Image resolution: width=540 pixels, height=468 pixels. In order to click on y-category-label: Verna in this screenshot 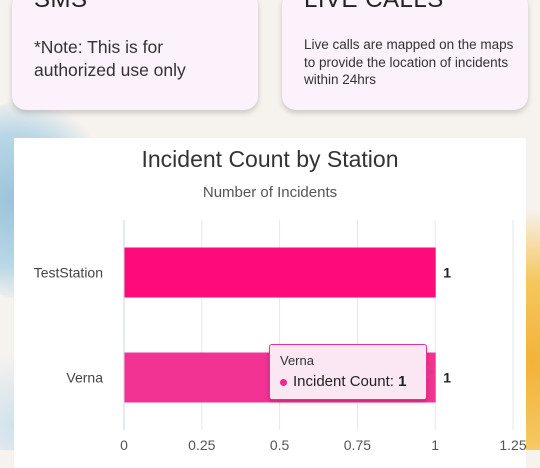, I will do `click(84, 378)`.